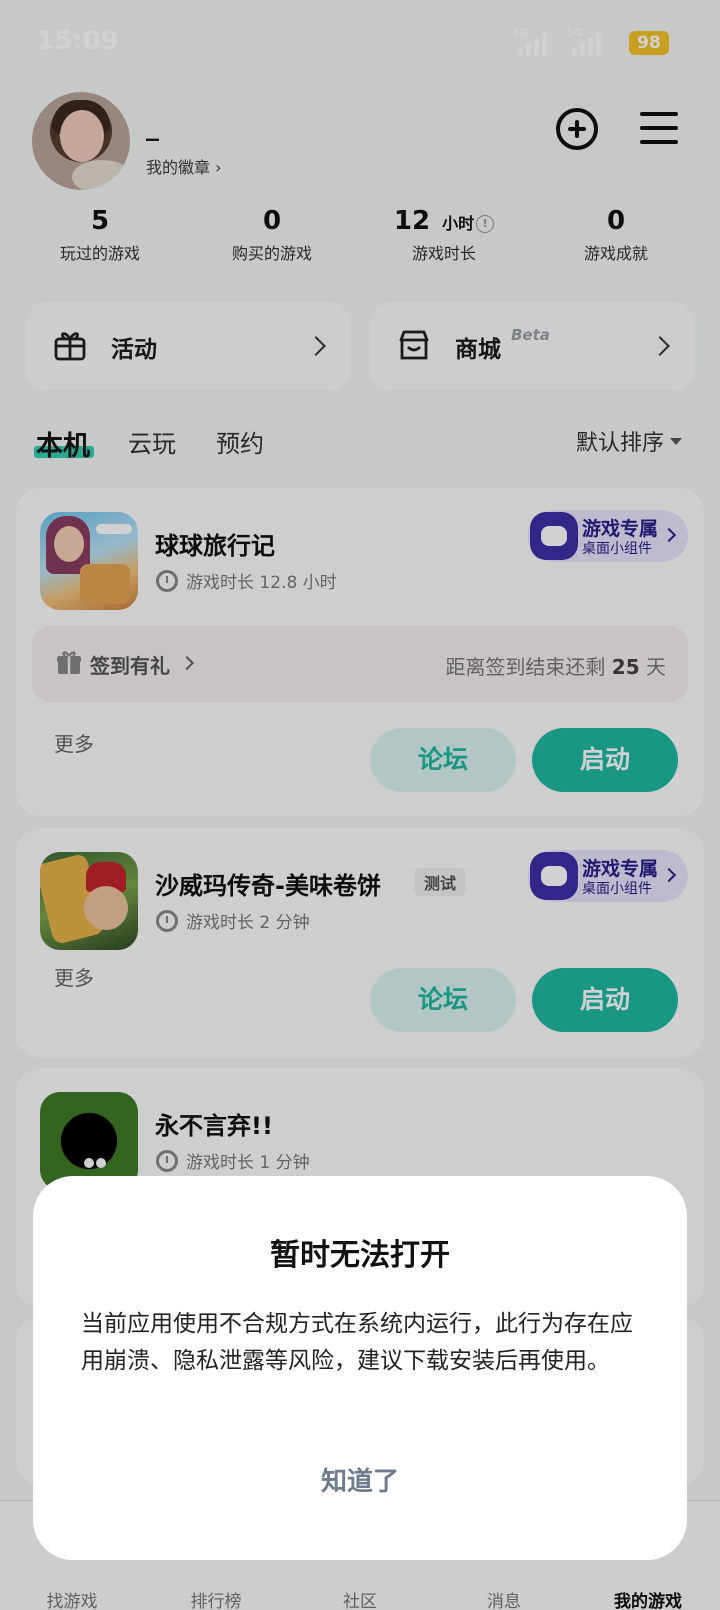 This screenshot has height=1610, width=720. I want to click on dialog-title: 暂时无法打开, so click(360, 1255).